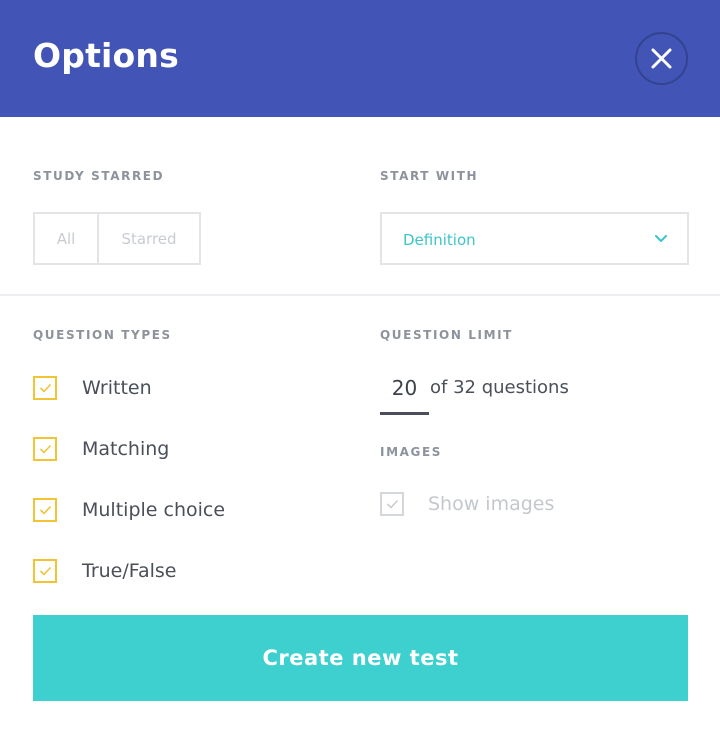 Image resolution: width=720 pixels, height=732 pixels. Describe the element at coordinates (102, 335) in the screenshot. I see `question-types-label: QUESTION TYPES` at that location.